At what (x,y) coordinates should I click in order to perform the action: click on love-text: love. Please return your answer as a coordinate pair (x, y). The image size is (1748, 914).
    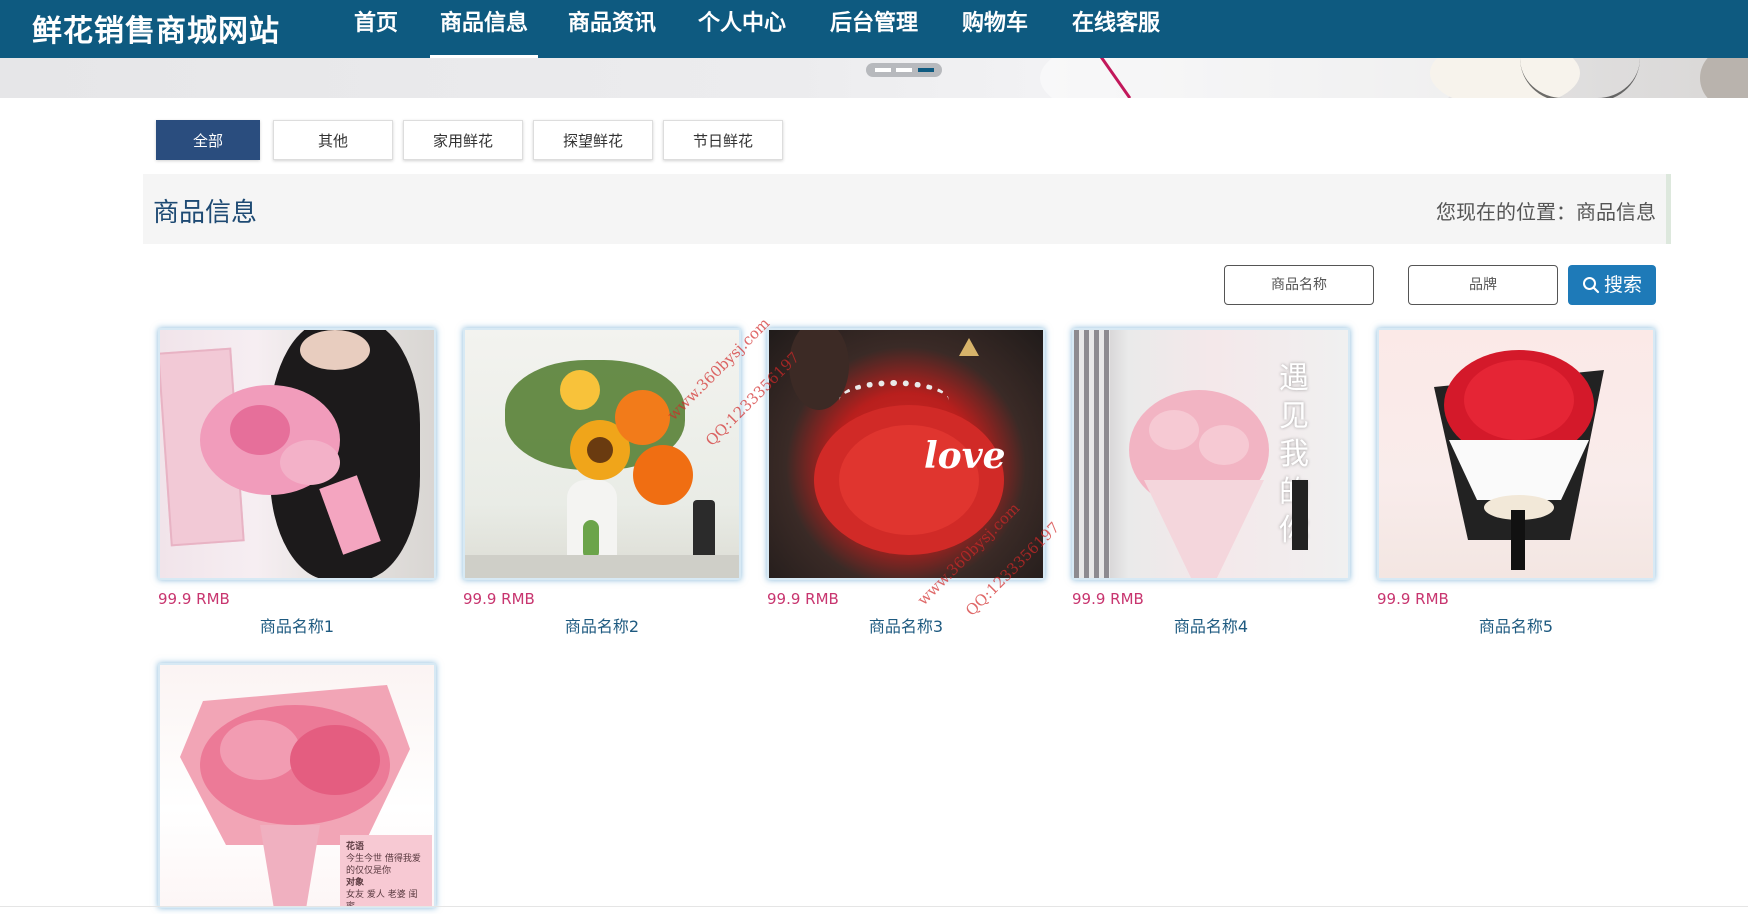
    Looking at the image, I should click on (965, 456).